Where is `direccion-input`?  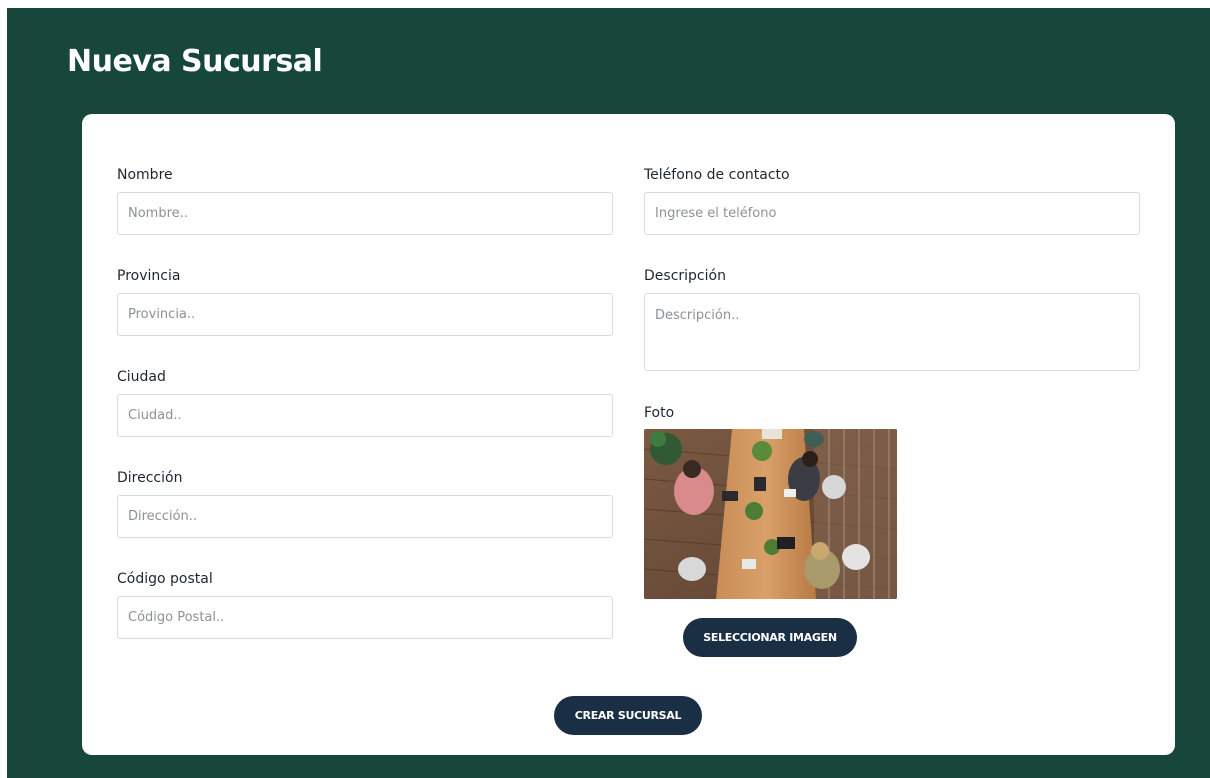
direccion-input is located at coordinates (365, 516).